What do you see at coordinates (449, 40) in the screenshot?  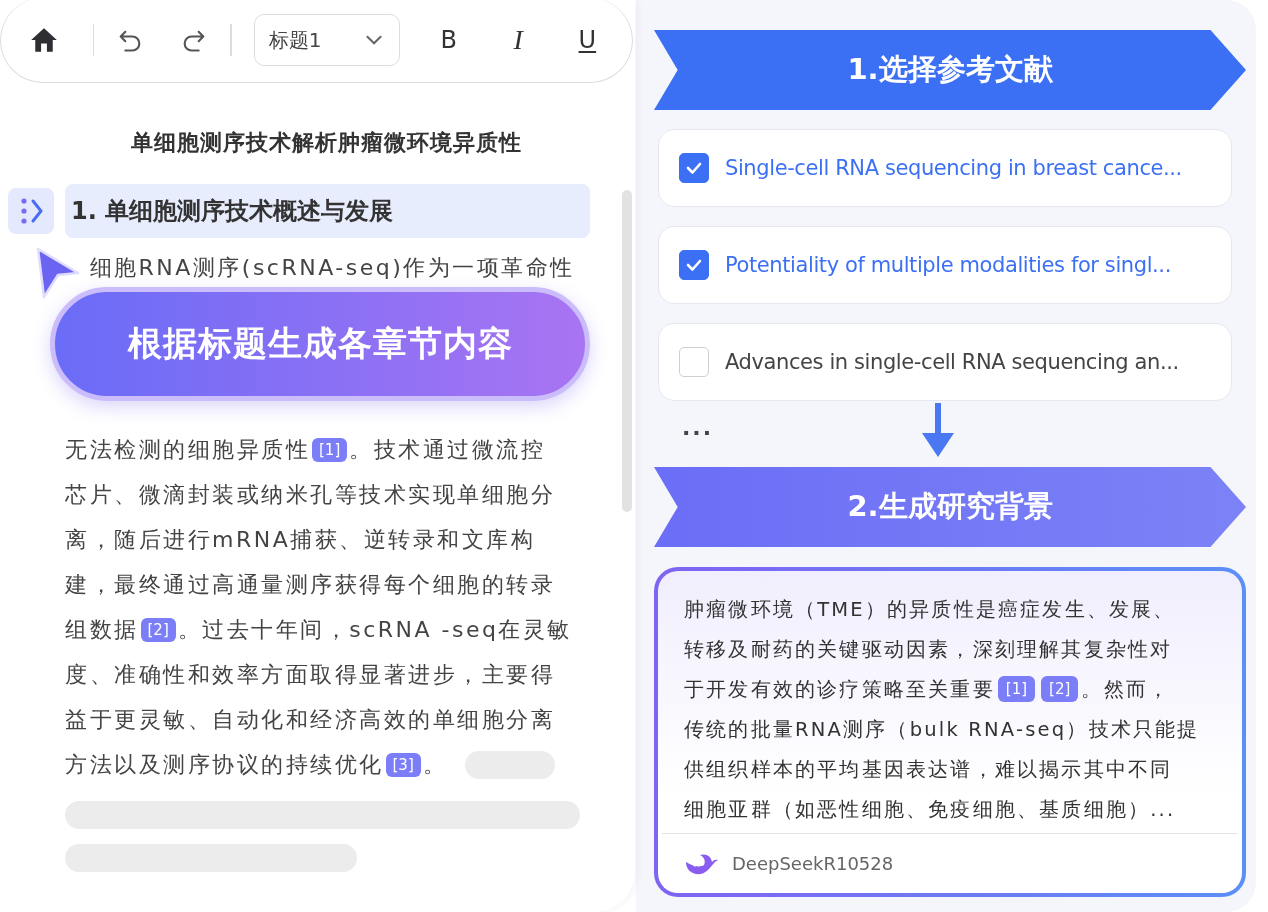 I see `format-button: B` at bounding box center [449, 40].